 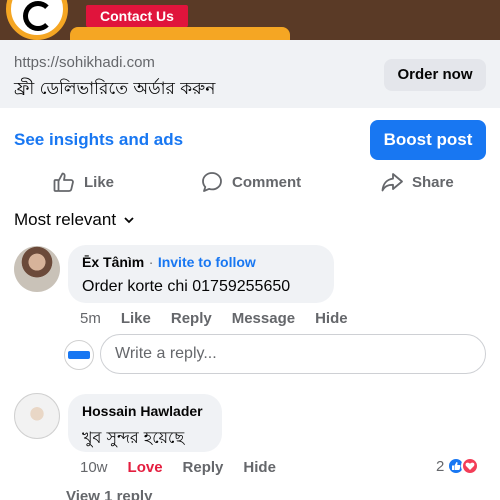 I want to click on invite-to-follow-link: Invite to follow, so click(x=207, y=262).